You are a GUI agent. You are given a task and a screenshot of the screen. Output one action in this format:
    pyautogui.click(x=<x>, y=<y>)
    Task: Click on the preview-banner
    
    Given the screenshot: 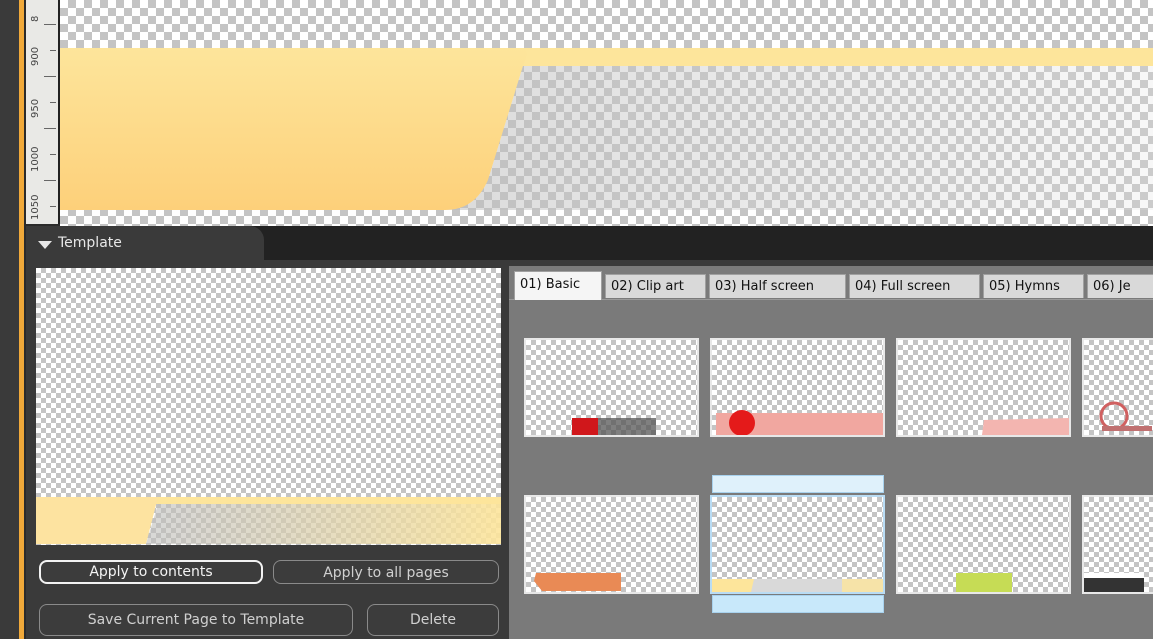 What is the action you would take?
    pyautogui.click(x=268, y=520)
    